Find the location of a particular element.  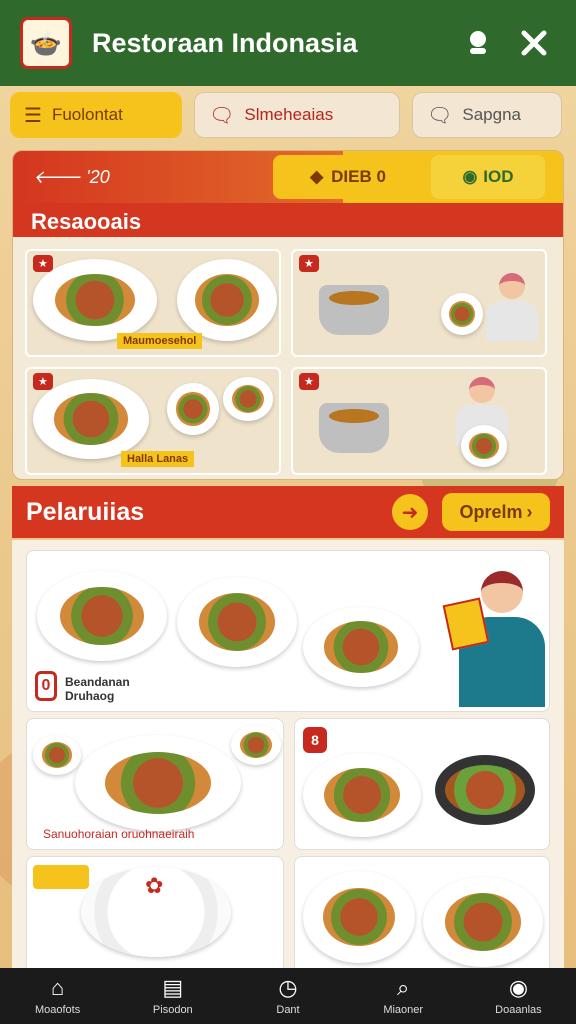

chip-label: Slmeheaias is located at coordinates (289, 114).